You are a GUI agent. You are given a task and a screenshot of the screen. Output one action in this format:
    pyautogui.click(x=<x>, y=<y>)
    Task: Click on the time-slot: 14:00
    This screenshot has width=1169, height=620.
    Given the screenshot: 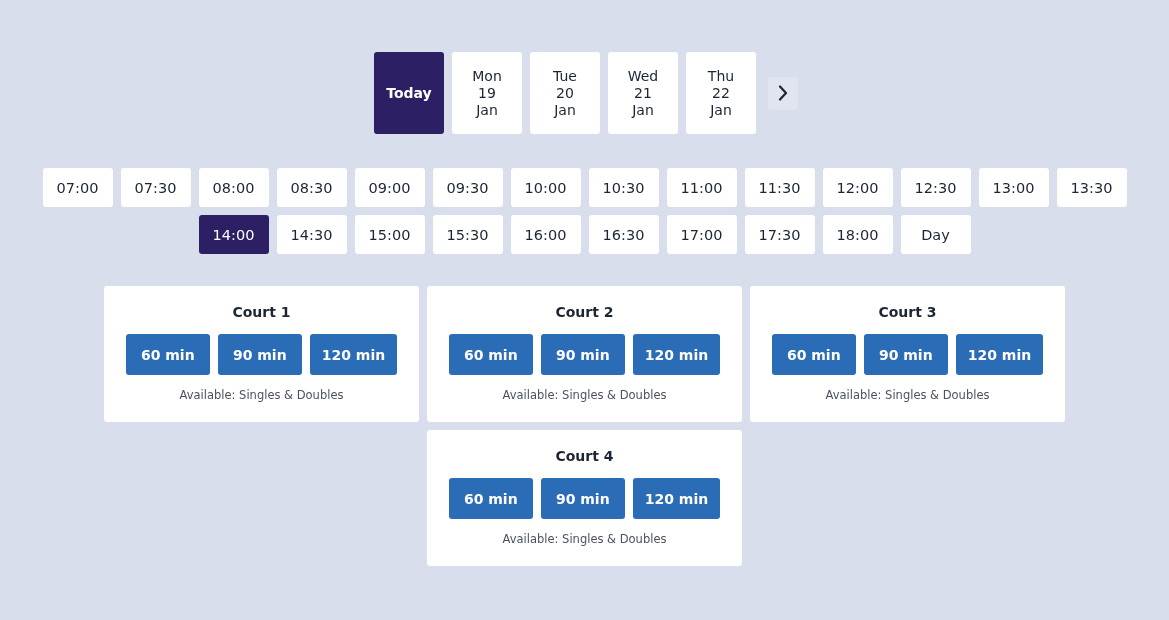 What is the action you would take?
    pyautogui.click(x=233, y=234)
    